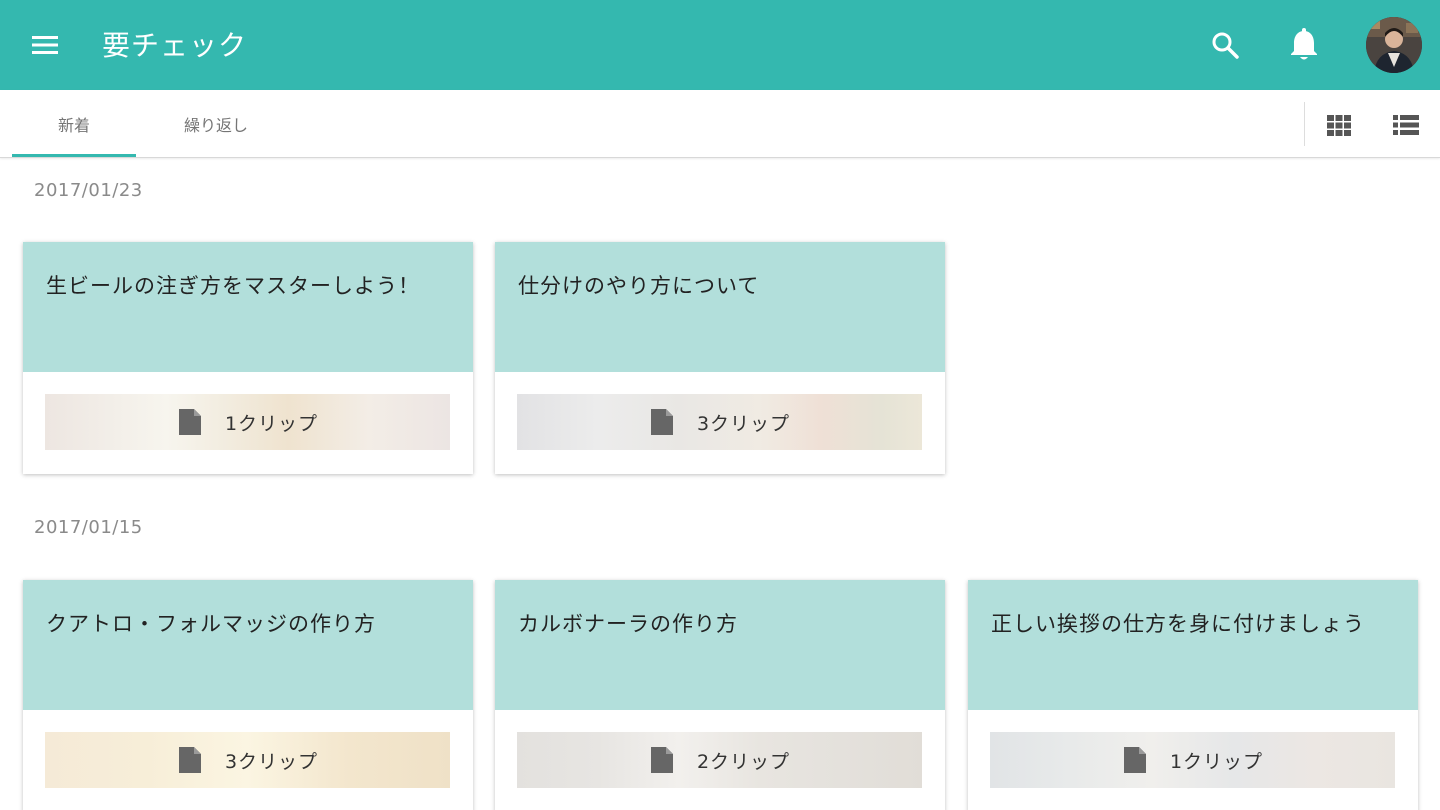 The height and width of the screenshot is (810, 1440). I want to click on card: 生ビールの注ぎ方をマスターしよう！ 1クリップ, so click(248, 358).